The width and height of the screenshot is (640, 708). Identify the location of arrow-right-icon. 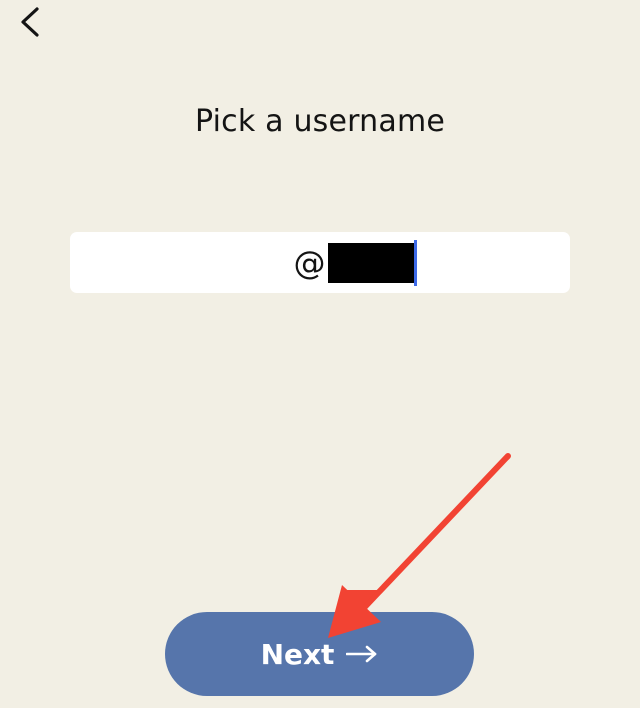
(361, 654).